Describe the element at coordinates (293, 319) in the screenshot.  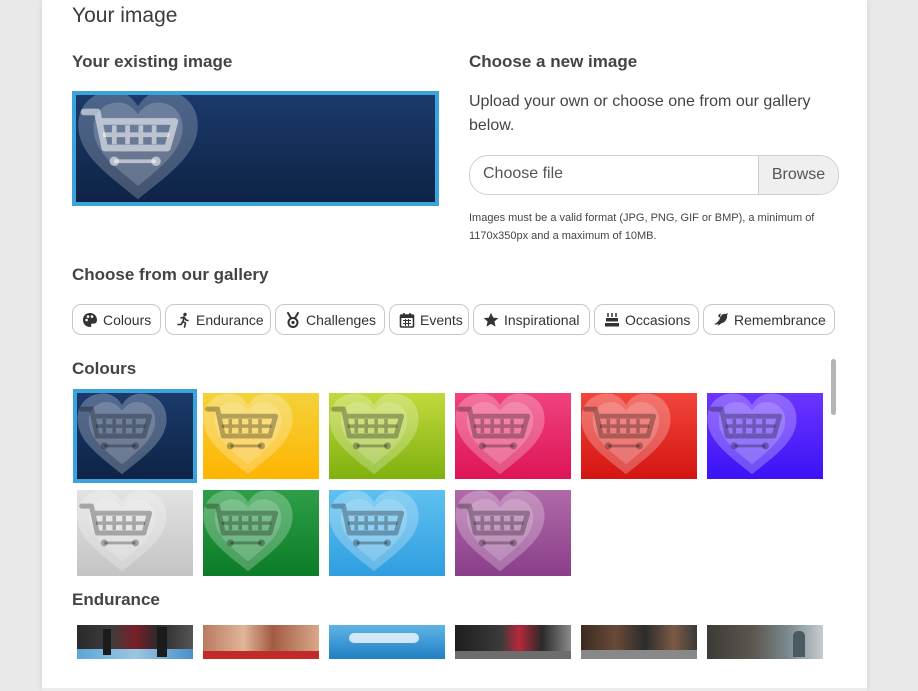
I see `medal-icon` at that location.